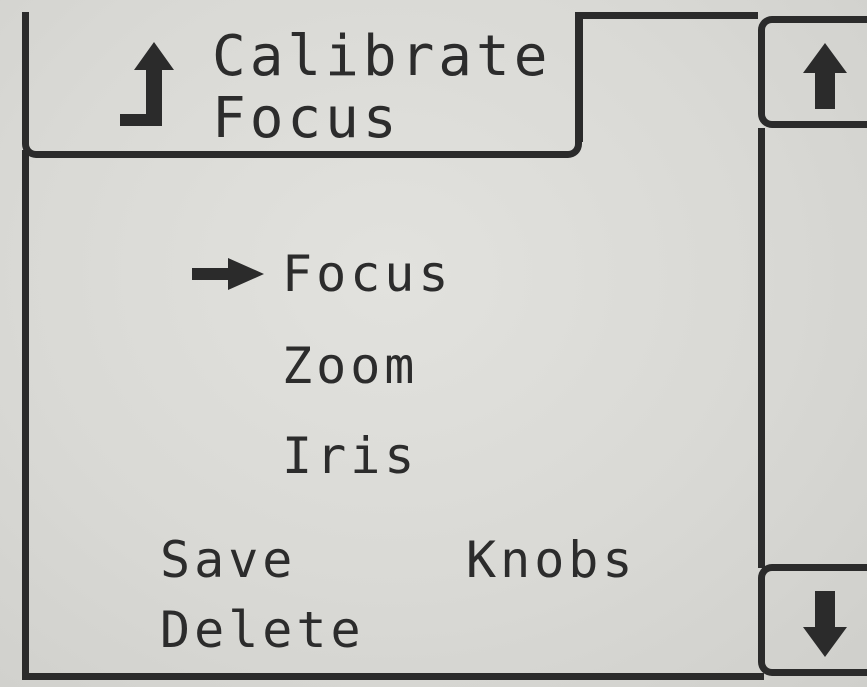  Describe the element at coordinates (350, 366) in the screenshot. I see `menu-item-zoom: Zoom` at that location.